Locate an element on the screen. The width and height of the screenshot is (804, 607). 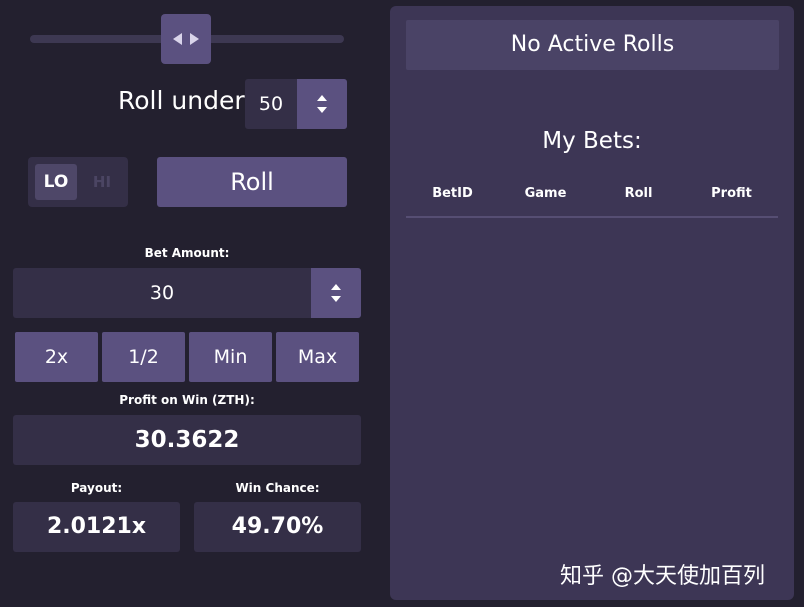
roll-slider-handle is located at coordinates (186, 39).